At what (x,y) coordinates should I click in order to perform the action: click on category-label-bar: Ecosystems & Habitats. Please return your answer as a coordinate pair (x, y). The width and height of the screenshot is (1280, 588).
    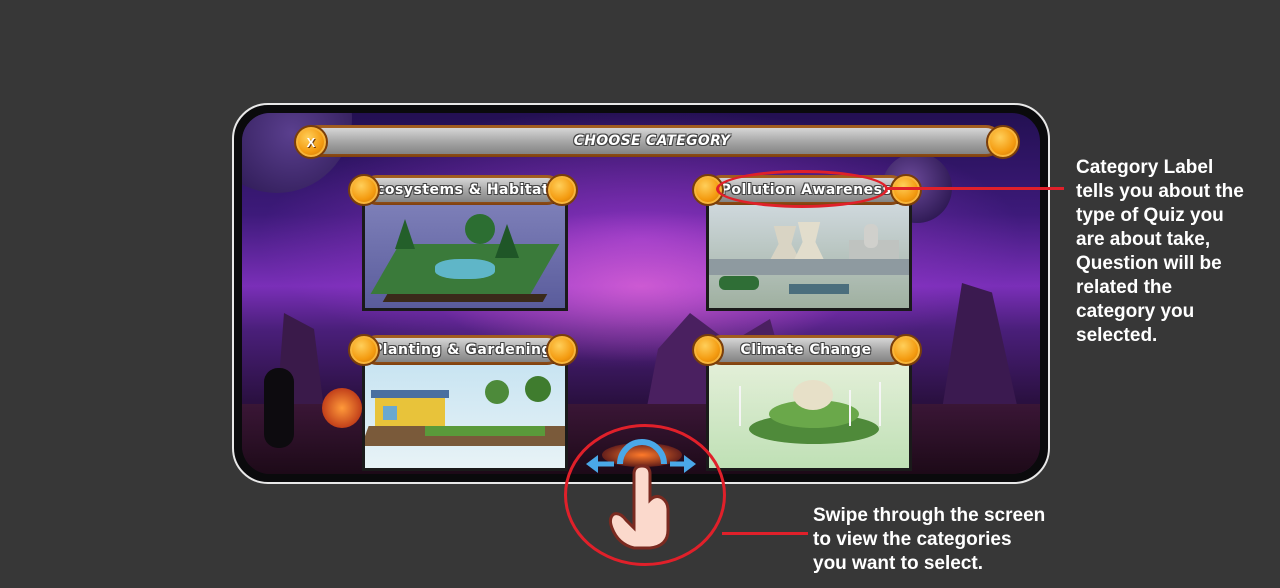
    Looking at the image, I should click on (462, 190).